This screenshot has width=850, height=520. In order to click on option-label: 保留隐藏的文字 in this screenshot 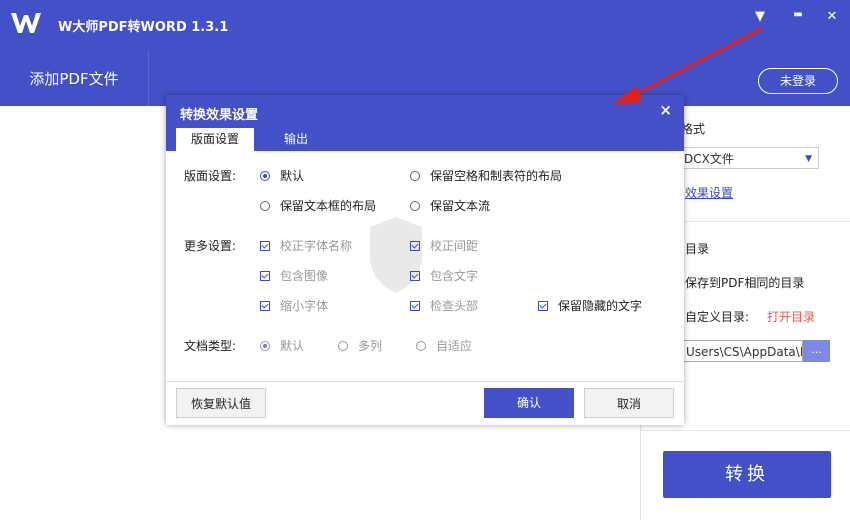, I will do `click(600, 306)`.